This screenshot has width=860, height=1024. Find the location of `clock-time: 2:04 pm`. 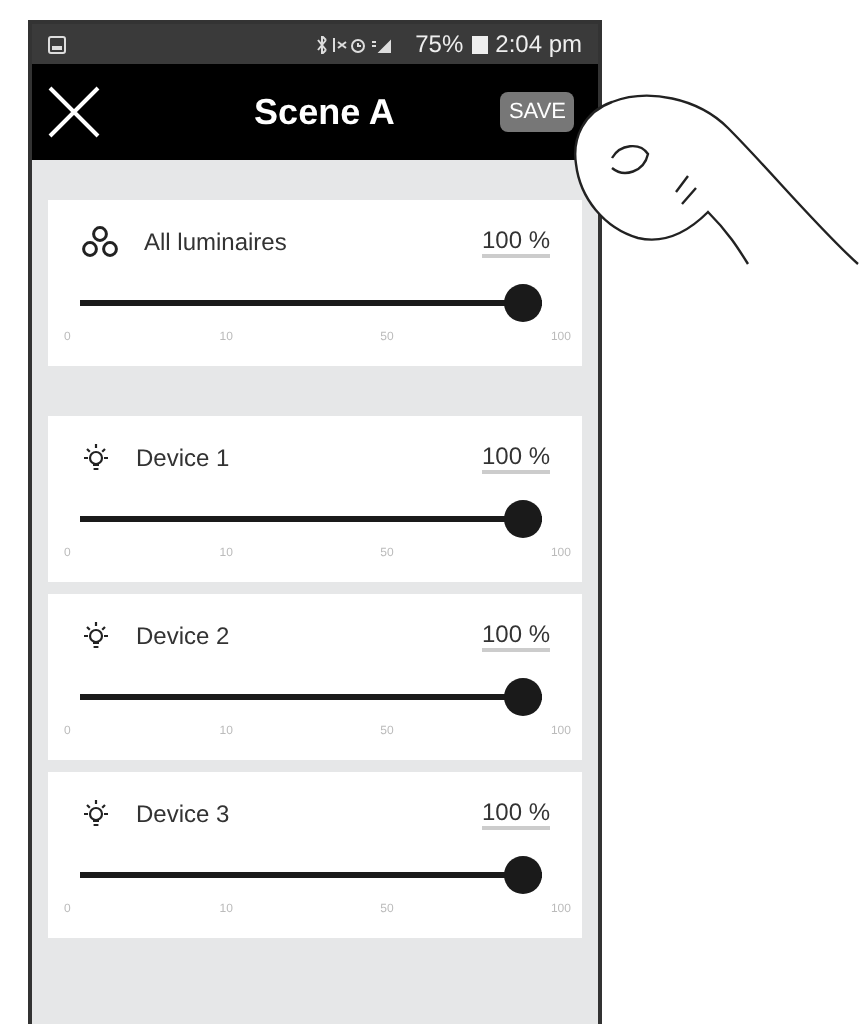

clock-time: 2:04 pm is located at coordinates (538, 45).